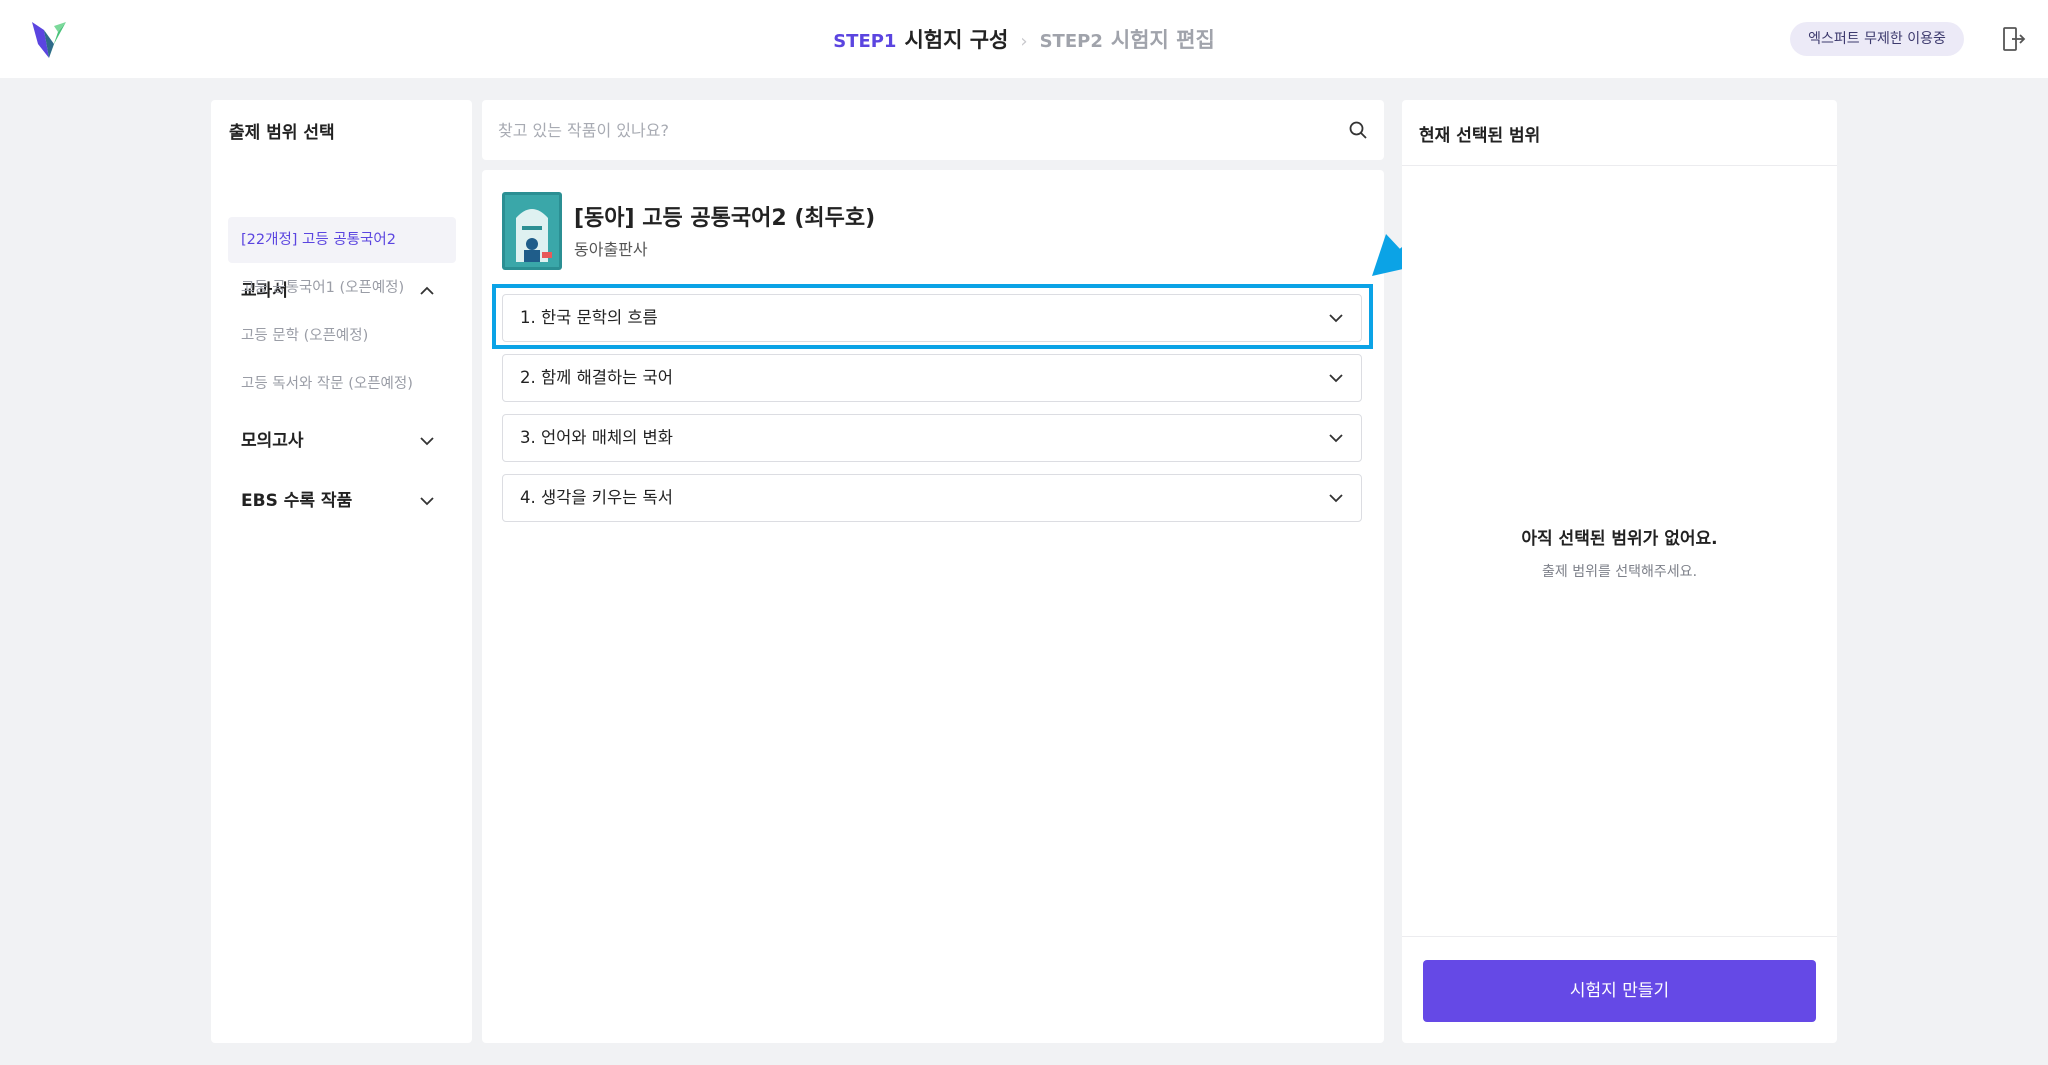  I want to click on chapter-accordion: 1. 한국 문학의 흐름, so click(932, 318).